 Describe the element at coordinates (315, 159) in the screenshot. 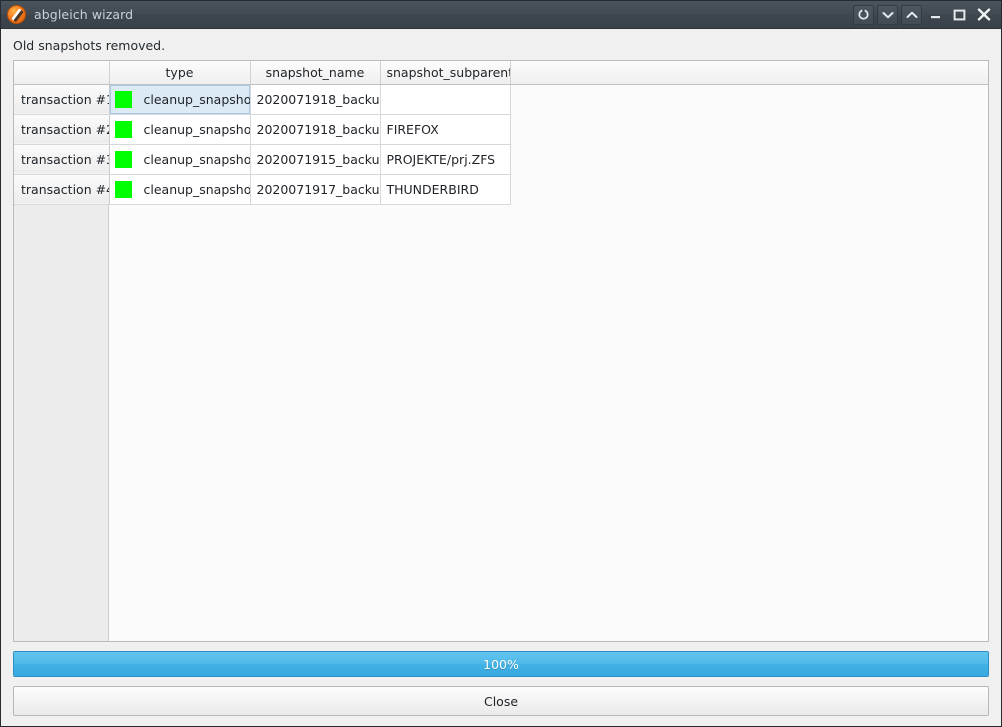

I see `cell-snapshot-name: 2020071915_backup` at that location.